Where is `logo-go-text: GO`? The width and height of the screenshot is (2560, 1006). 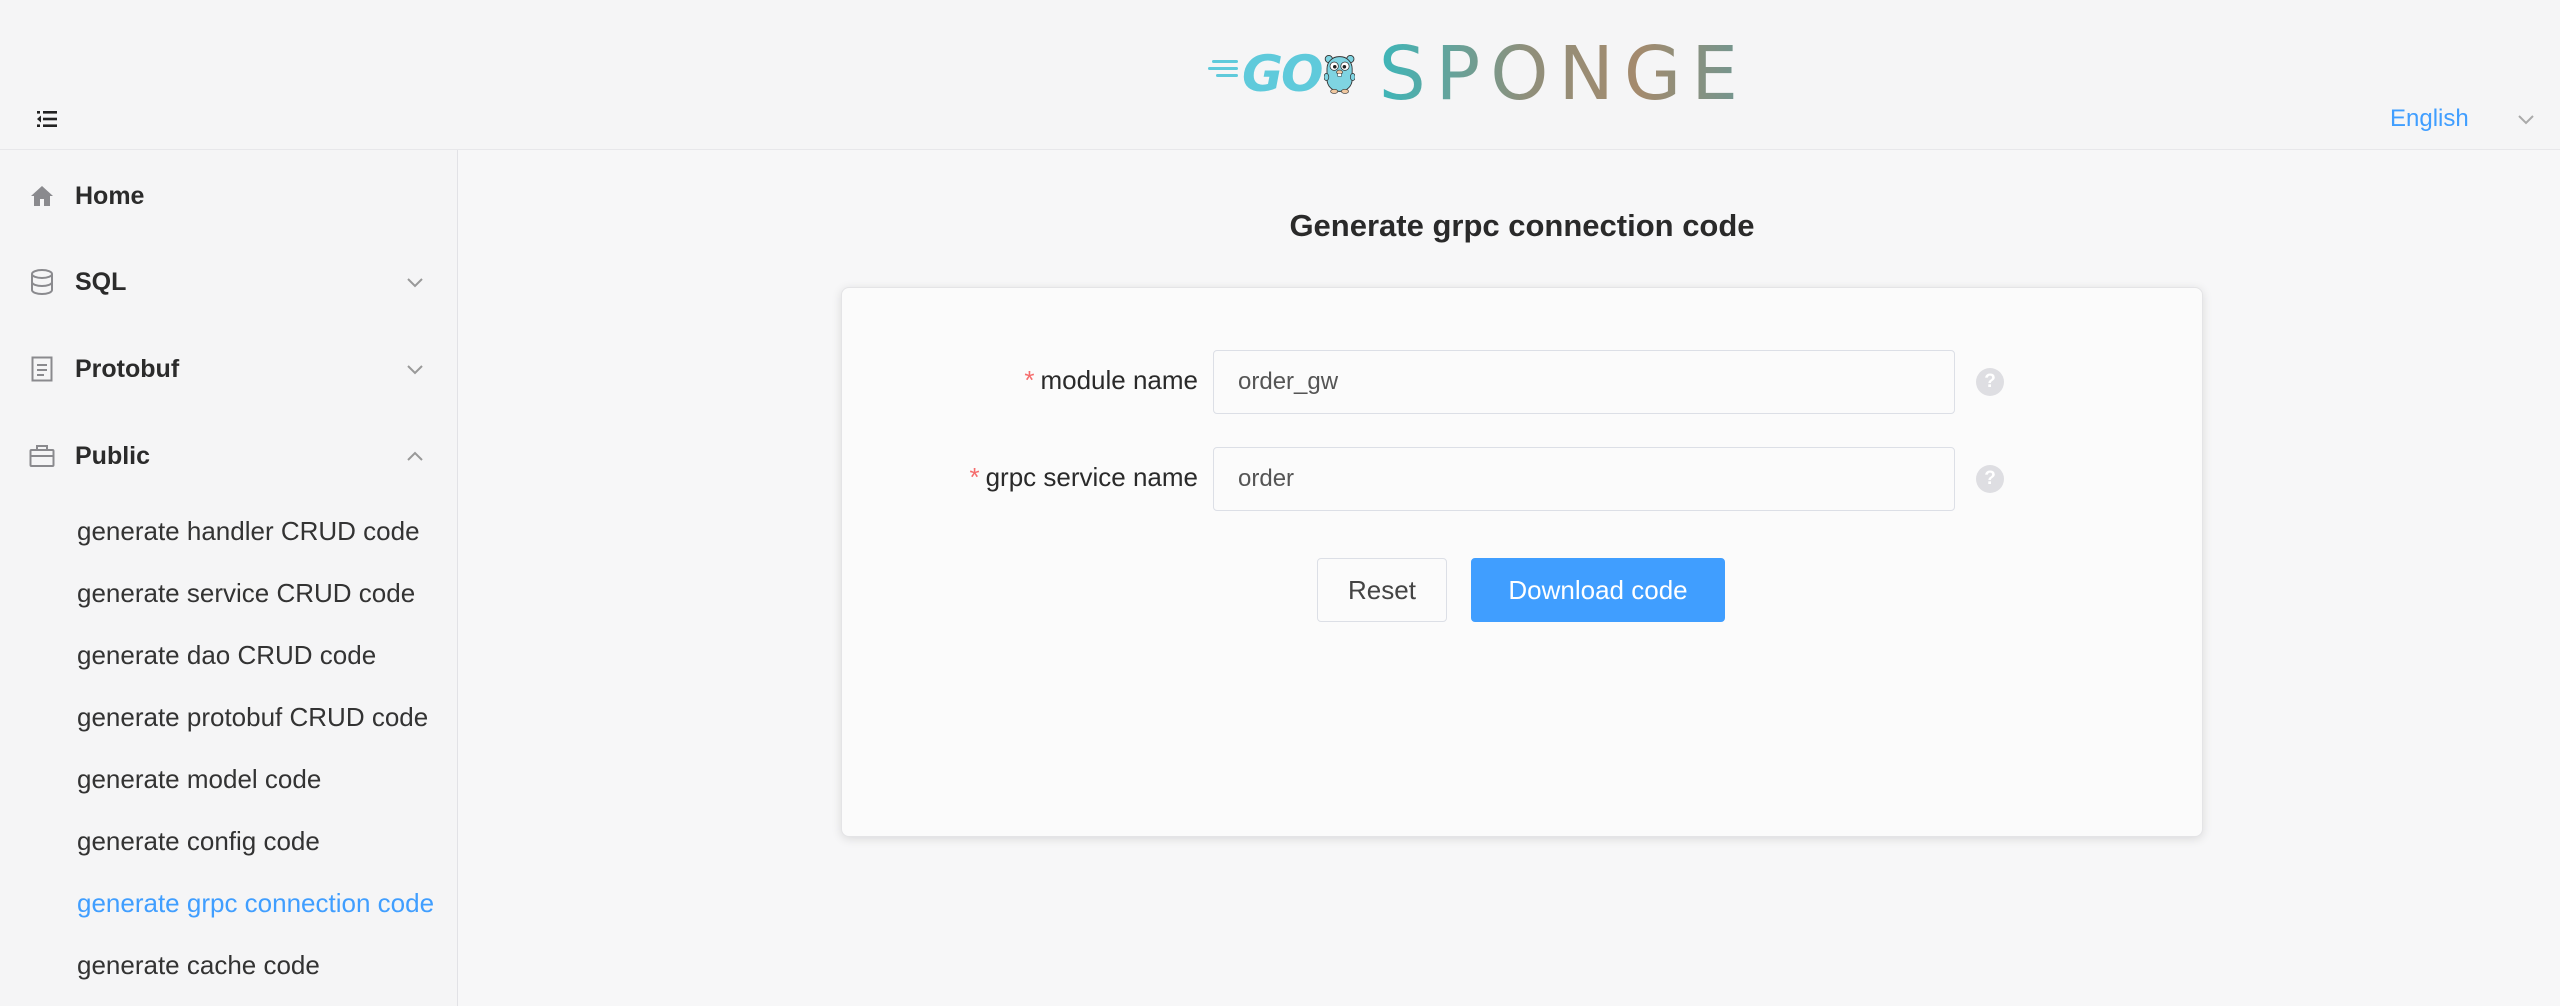
logo-go-text: GO is located at coordinates (1283, 74).